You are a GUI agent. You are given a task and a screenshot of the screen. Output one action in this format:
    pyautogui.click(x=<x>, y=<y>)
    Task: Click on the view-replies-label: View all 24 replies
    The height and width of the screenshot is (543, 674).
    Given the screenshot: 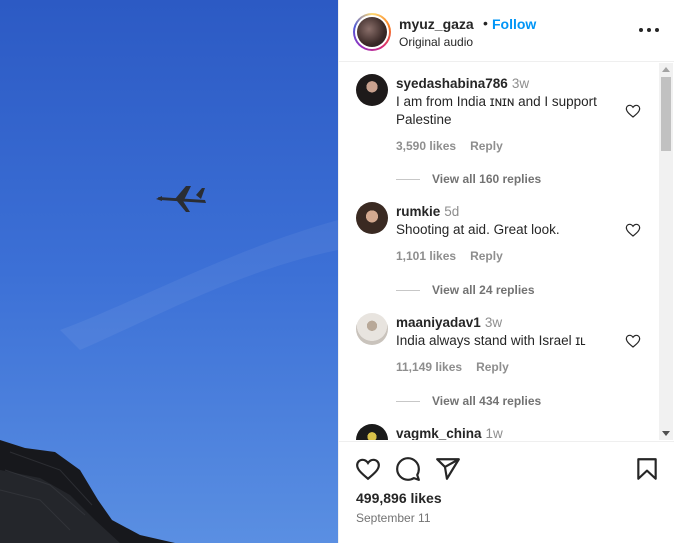 What is the action you would take?
    pyautogui.click(x=483, y=290)
    